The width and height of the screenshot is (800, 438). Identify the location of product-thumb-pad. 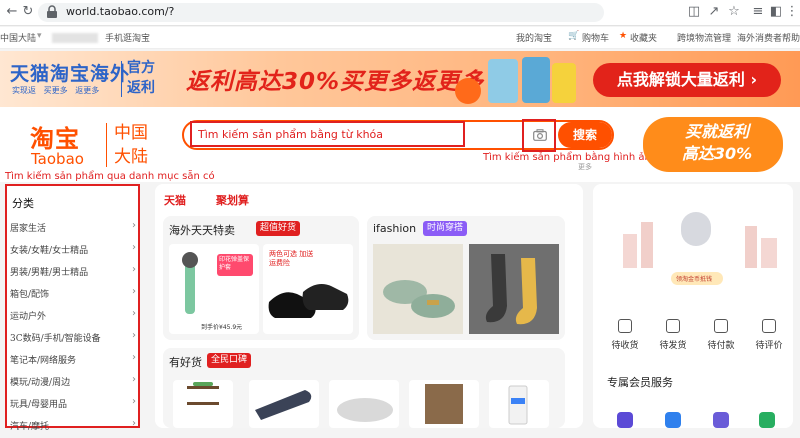
(284, 404).